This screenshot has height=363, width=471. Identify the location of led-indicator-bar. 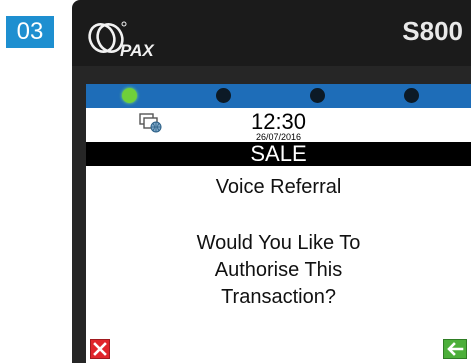
(278, 96).